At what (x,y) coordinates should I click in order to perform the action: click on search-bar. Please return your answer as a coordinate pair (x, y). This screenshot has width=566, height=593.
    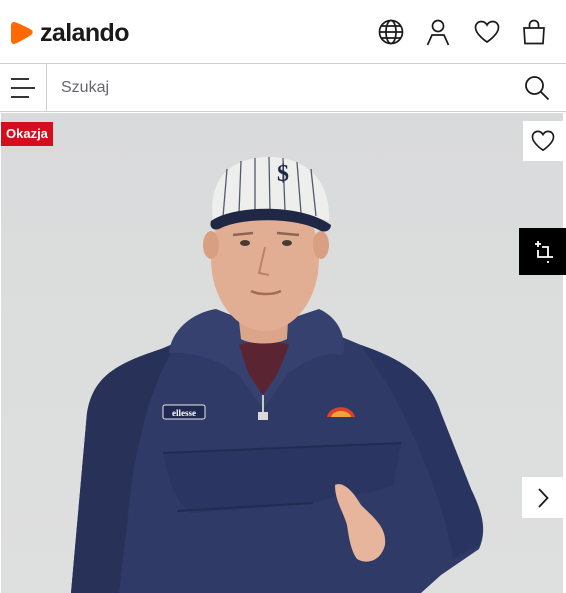
    Looking at the image, I should click on (283, 87).